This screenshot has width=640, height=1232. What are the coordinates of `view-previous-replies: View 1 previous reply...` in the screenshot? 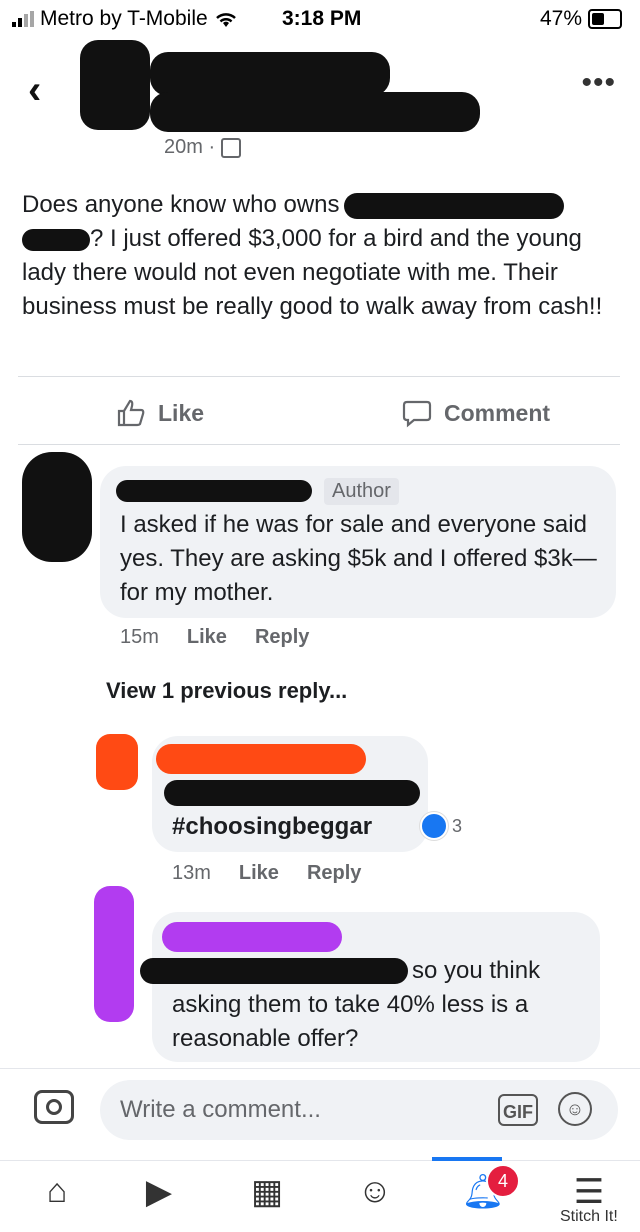 It's located at (226, 691).